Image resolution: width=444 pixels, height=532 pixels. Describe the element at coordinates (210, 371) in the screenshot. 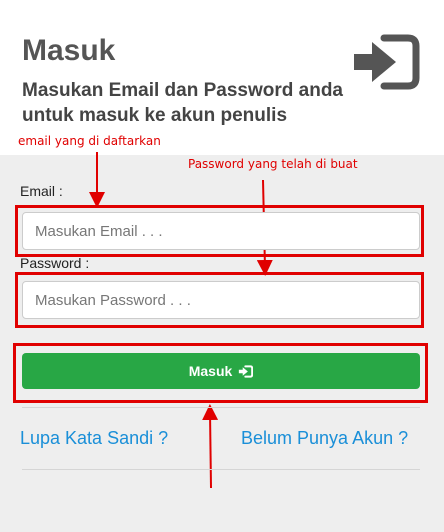

I see `login-button-label: Masuk` at that location.